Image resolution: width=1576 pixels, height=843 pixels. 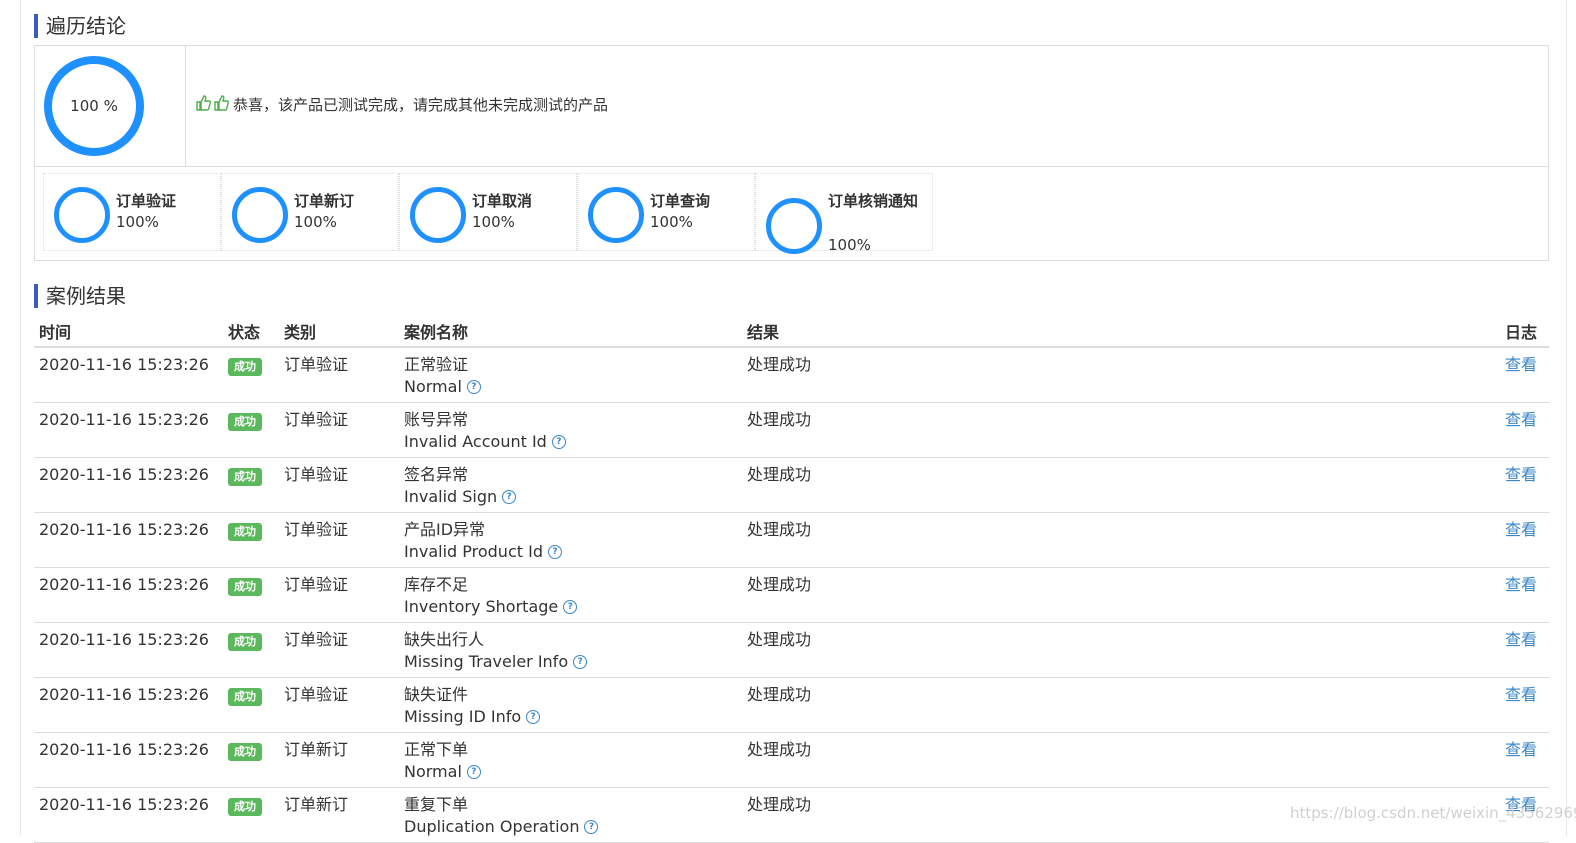 I want to click on category-card: 订单验证 100%, so click(x=132, y=212).